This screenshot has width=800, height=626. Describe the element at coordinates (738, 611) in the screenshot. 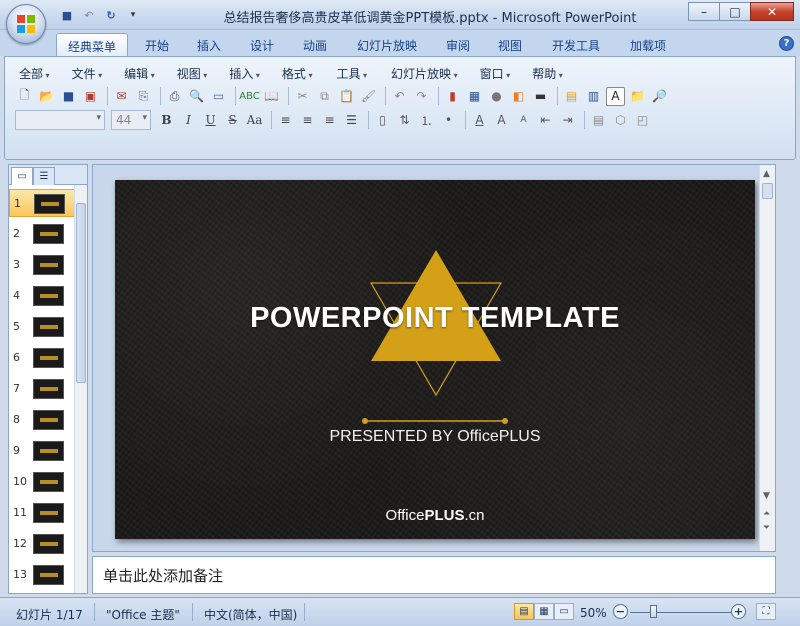

I see `zoom-in-button: +` at that location.